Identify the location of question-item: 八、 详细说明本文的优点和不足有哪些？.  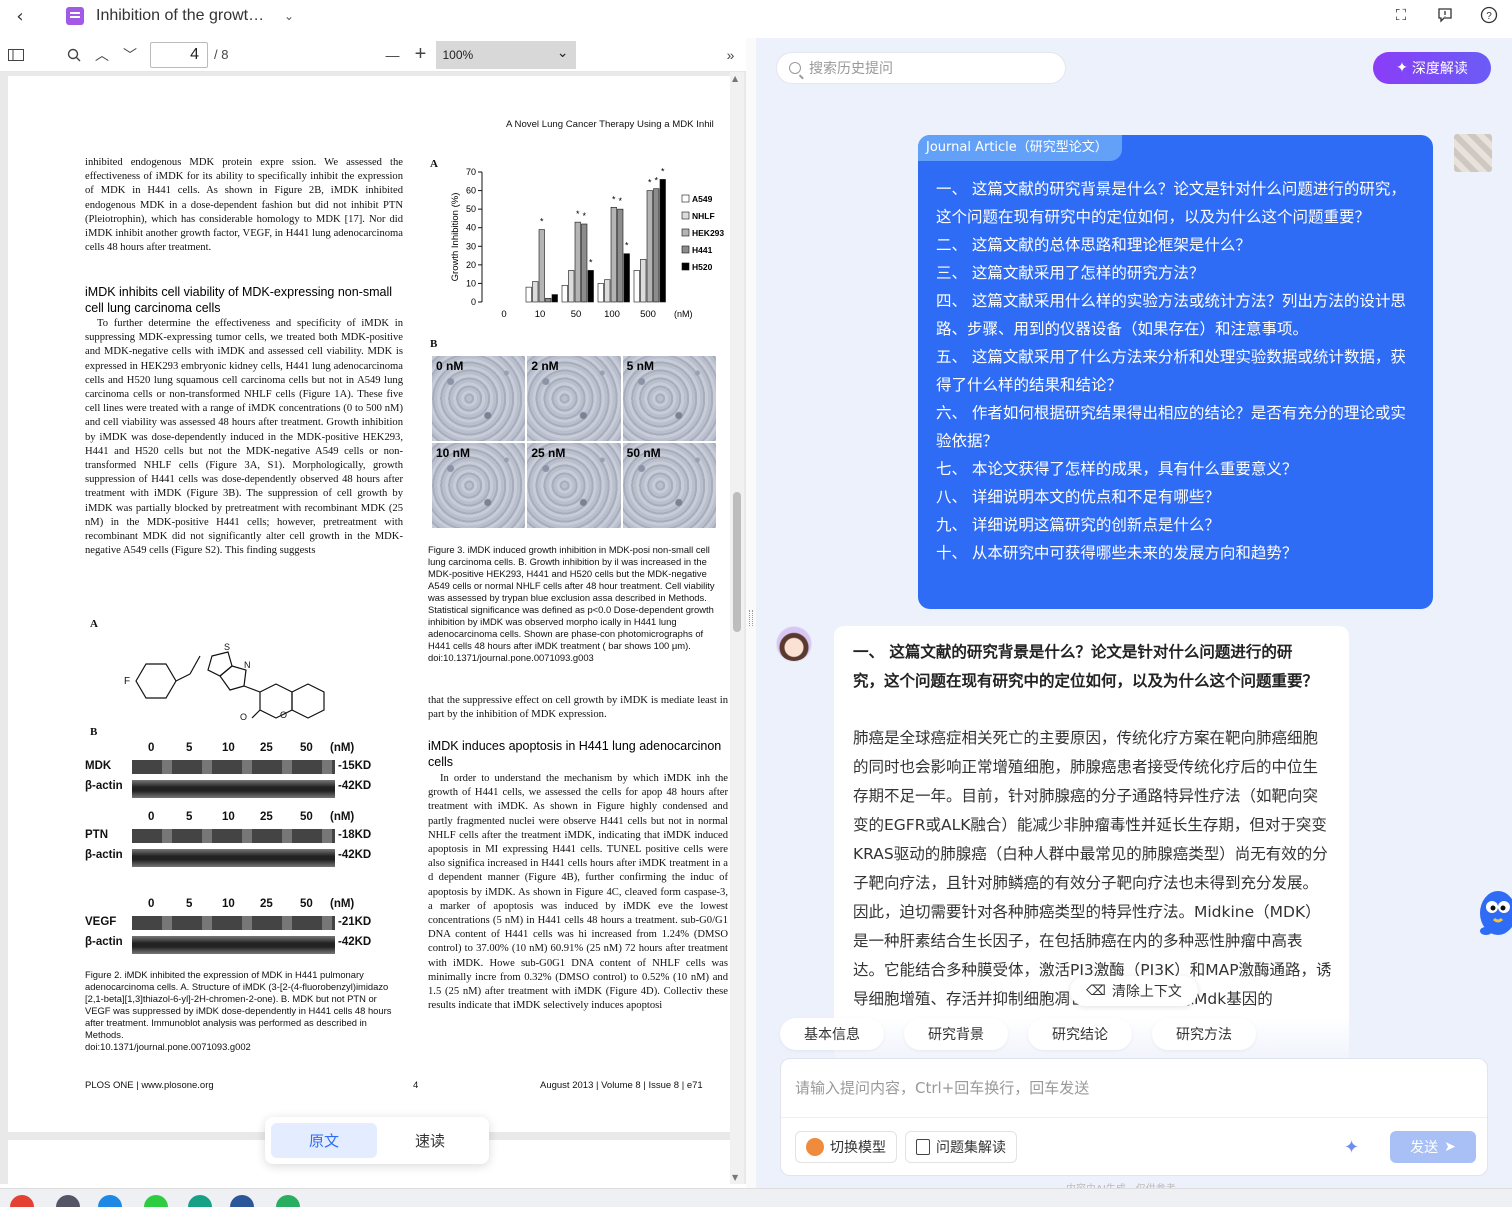
(1078, 497).